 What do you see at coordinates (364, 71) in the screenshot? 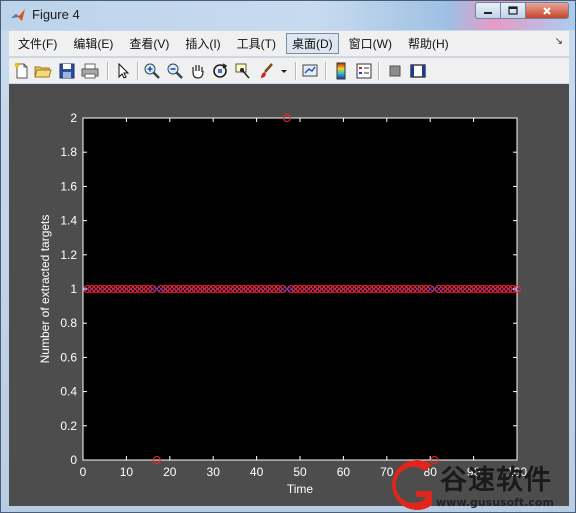
I see `legend-icon` at bounding box center [364, 71].